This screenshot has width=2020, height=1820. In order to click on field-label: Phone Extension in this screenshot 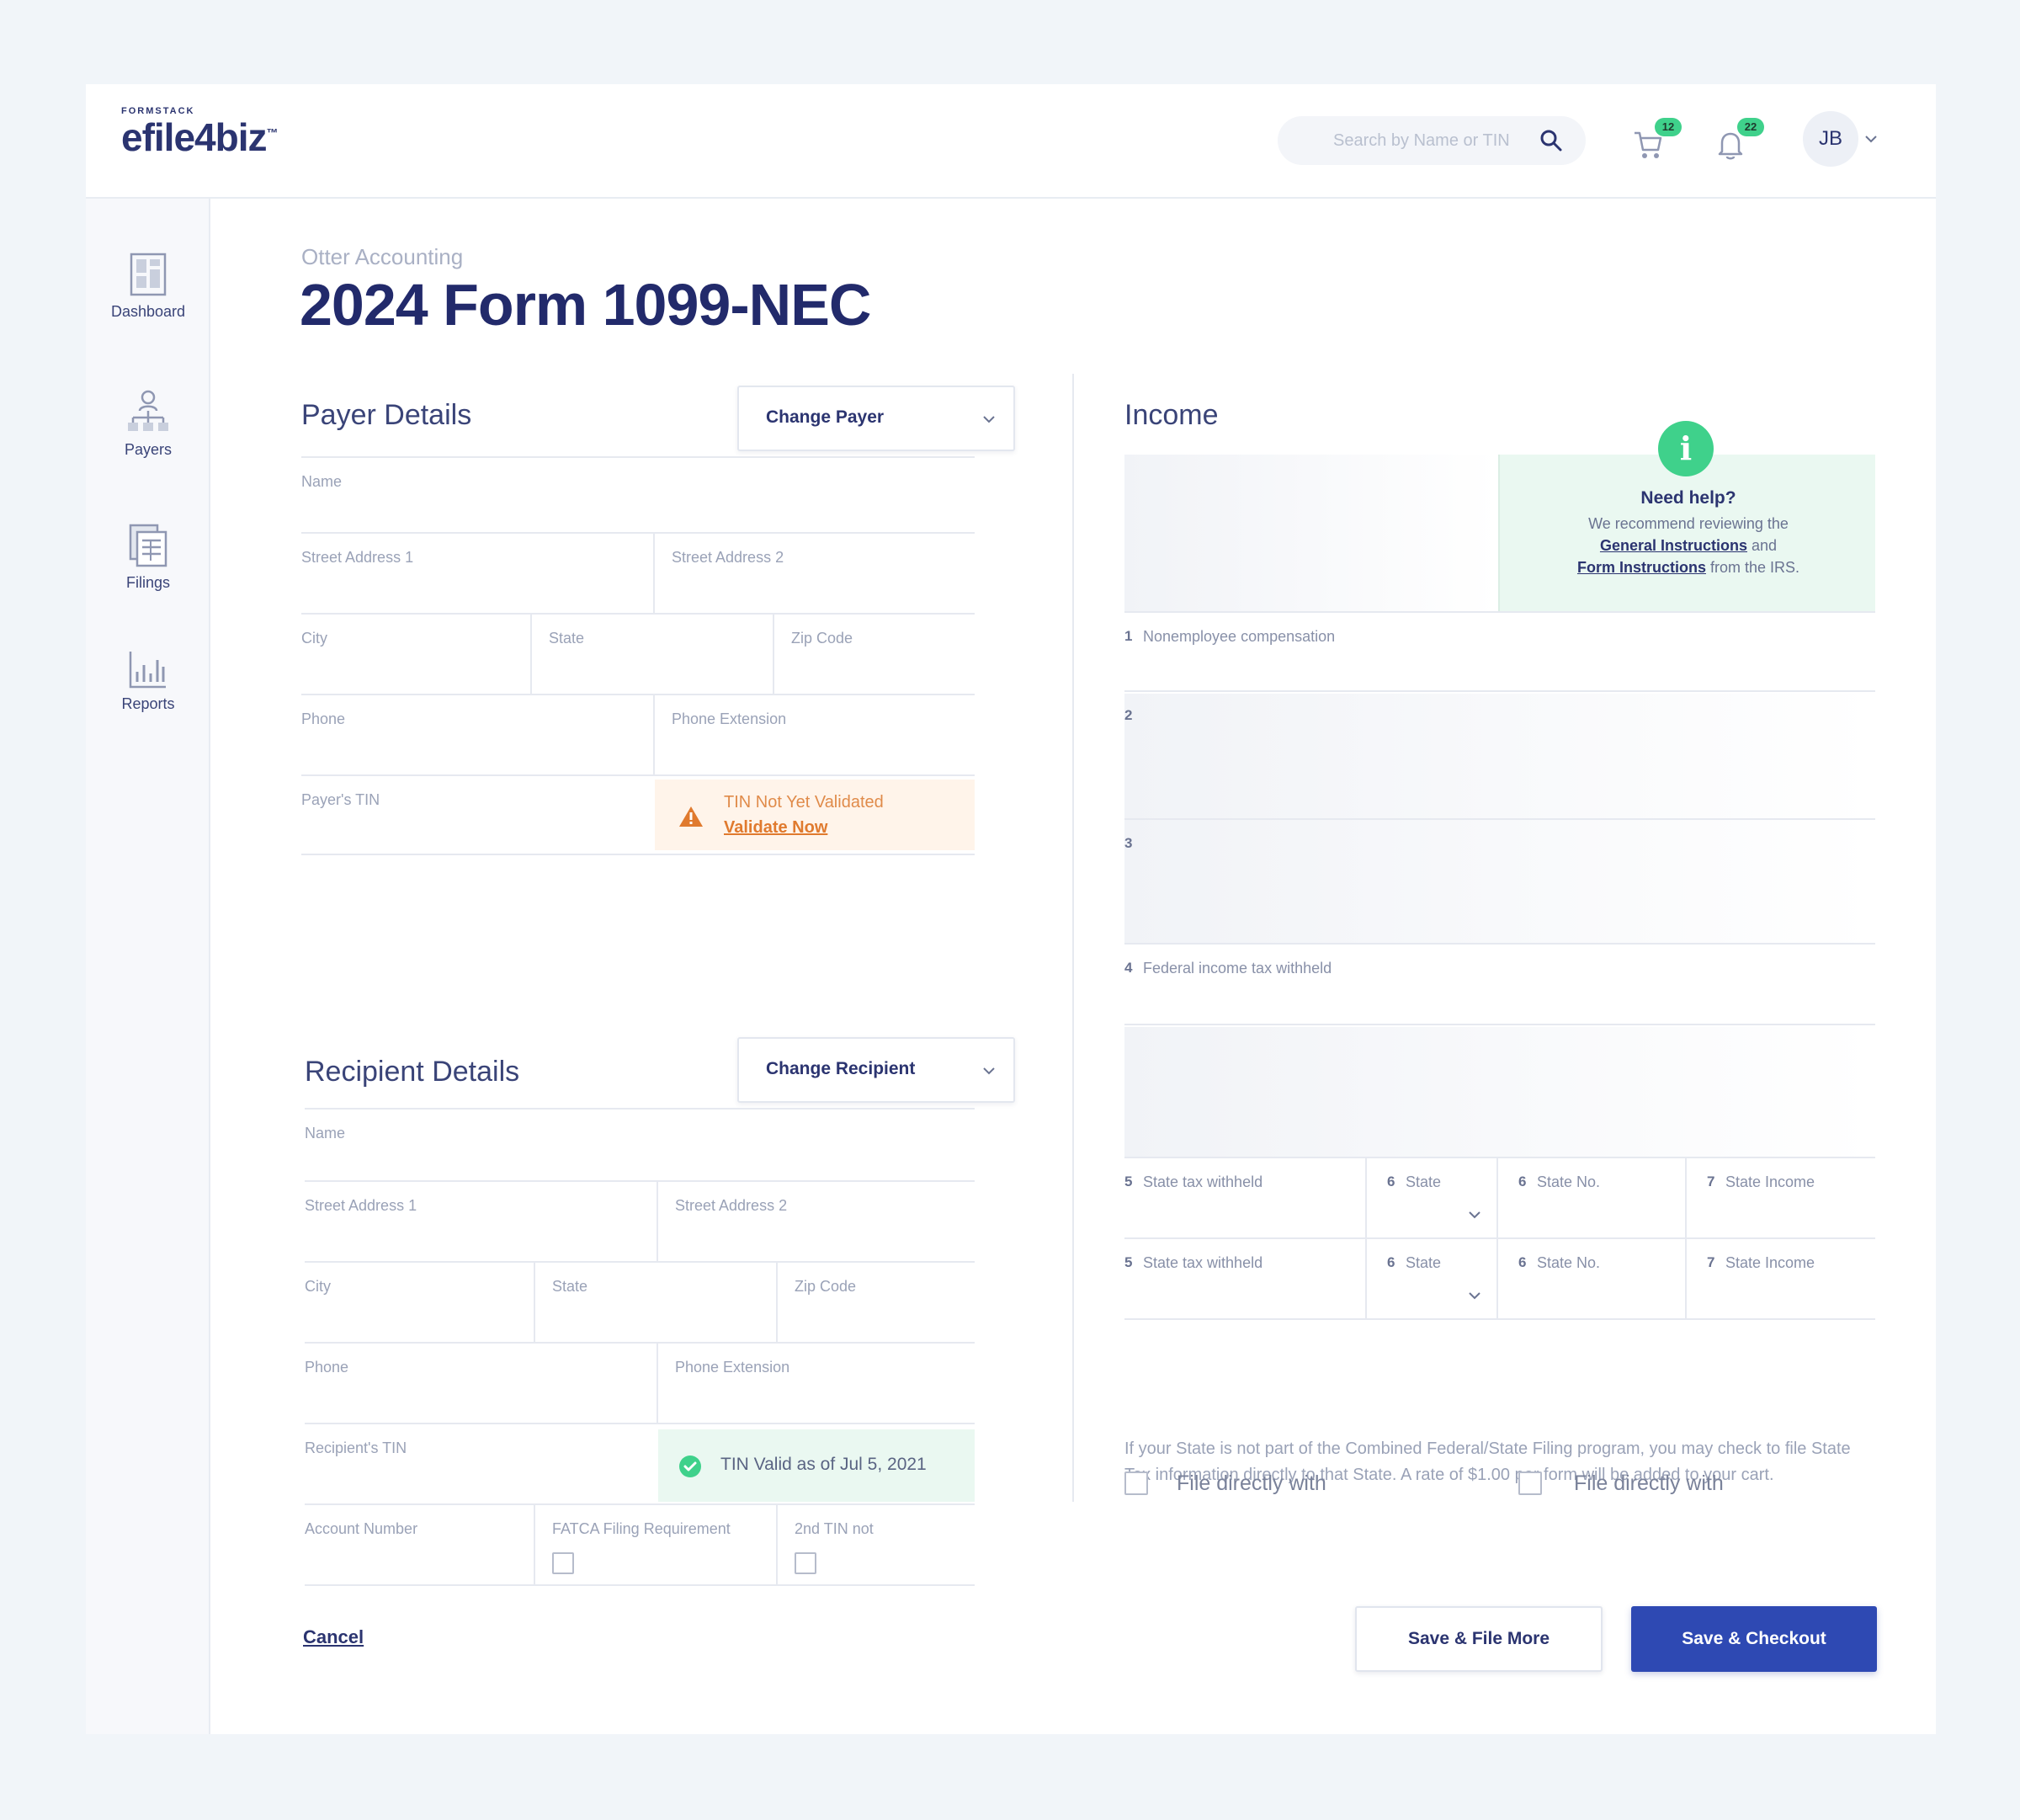, I will do `click(732, 1367)`.